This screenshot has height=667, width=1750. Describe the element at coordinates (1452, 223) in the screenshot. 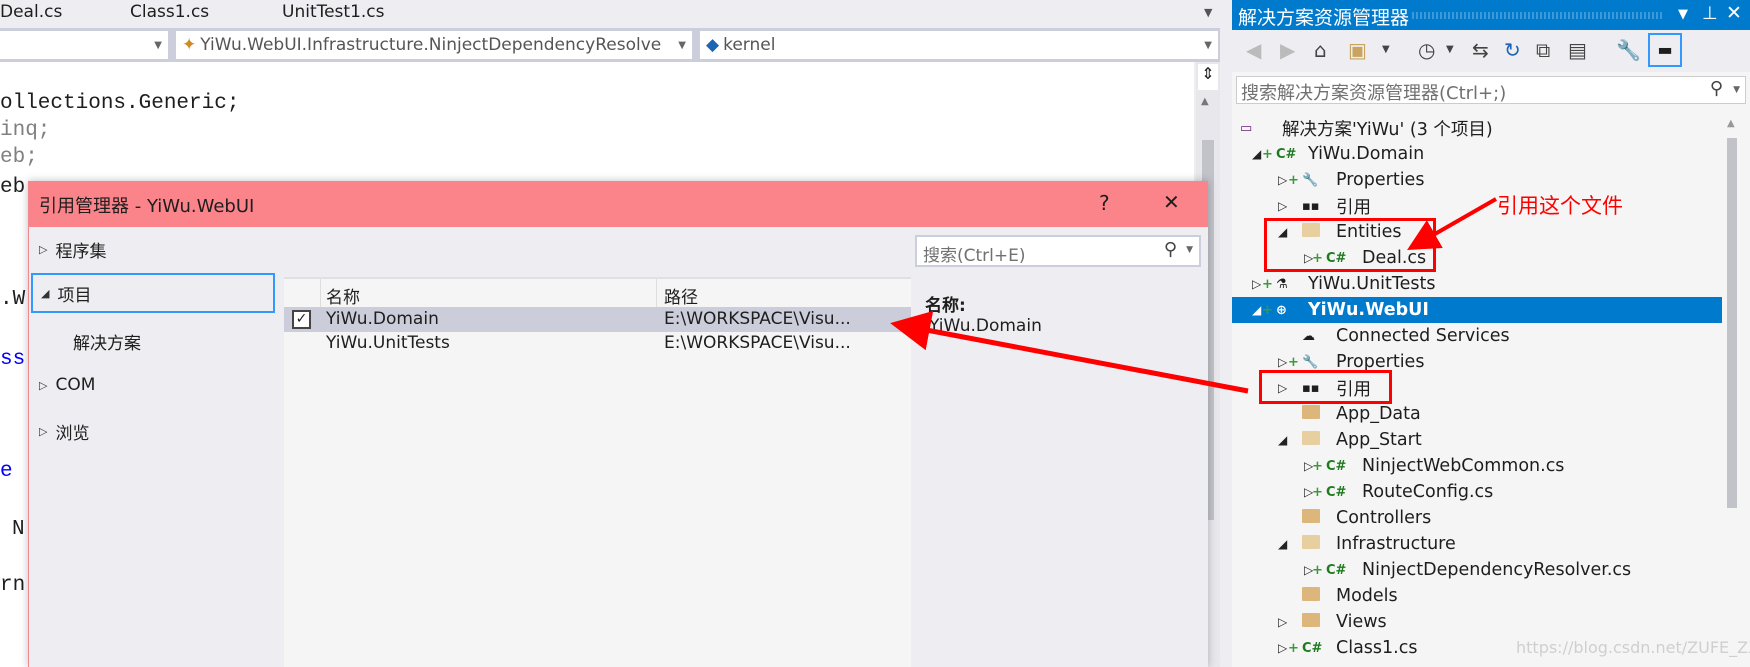

I see `arrow-to-entities` at that location.